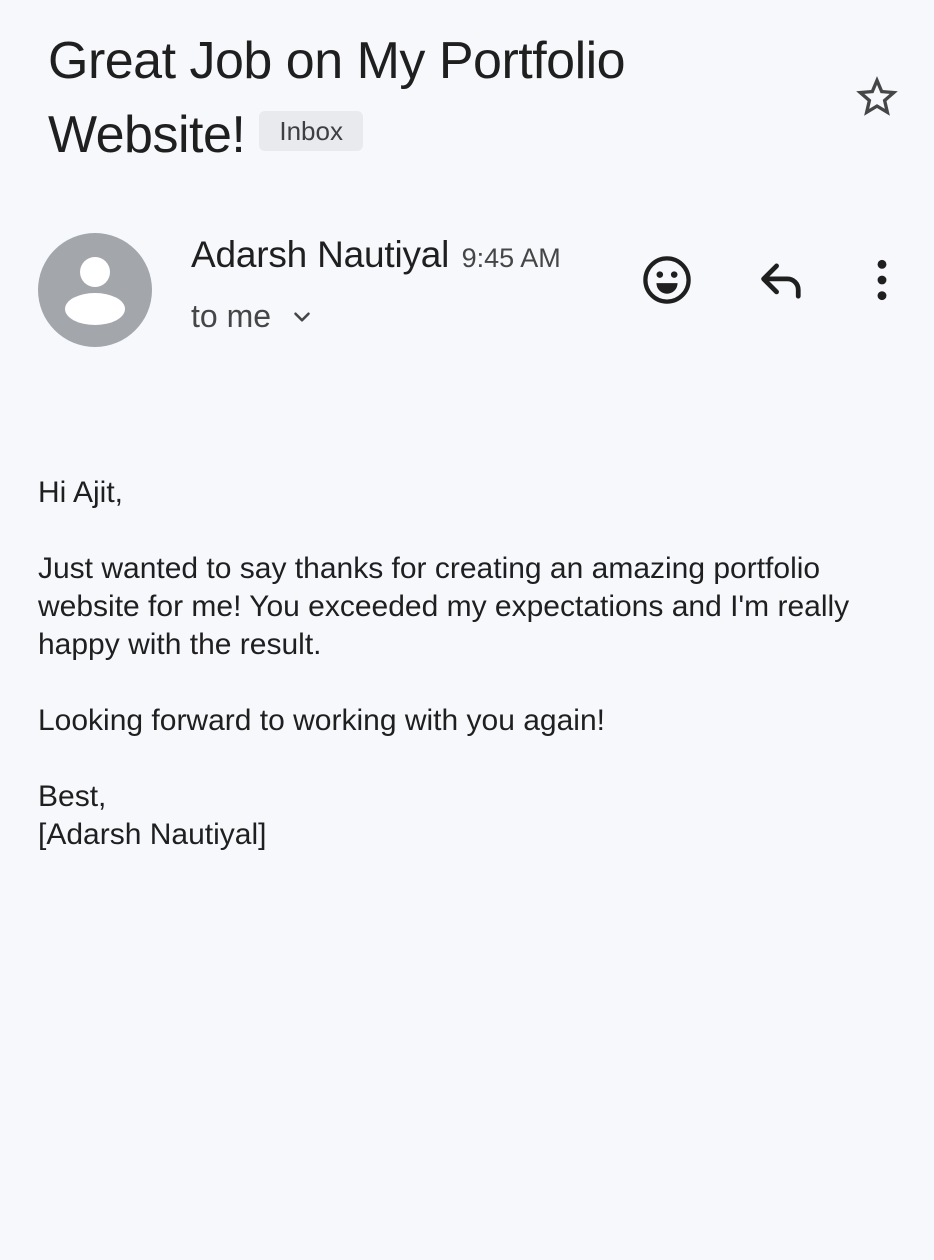  What do you see at coordinates (72, 796) in the screenshot?
I see `body-closing: Best,` at bounding box center [72, 796].